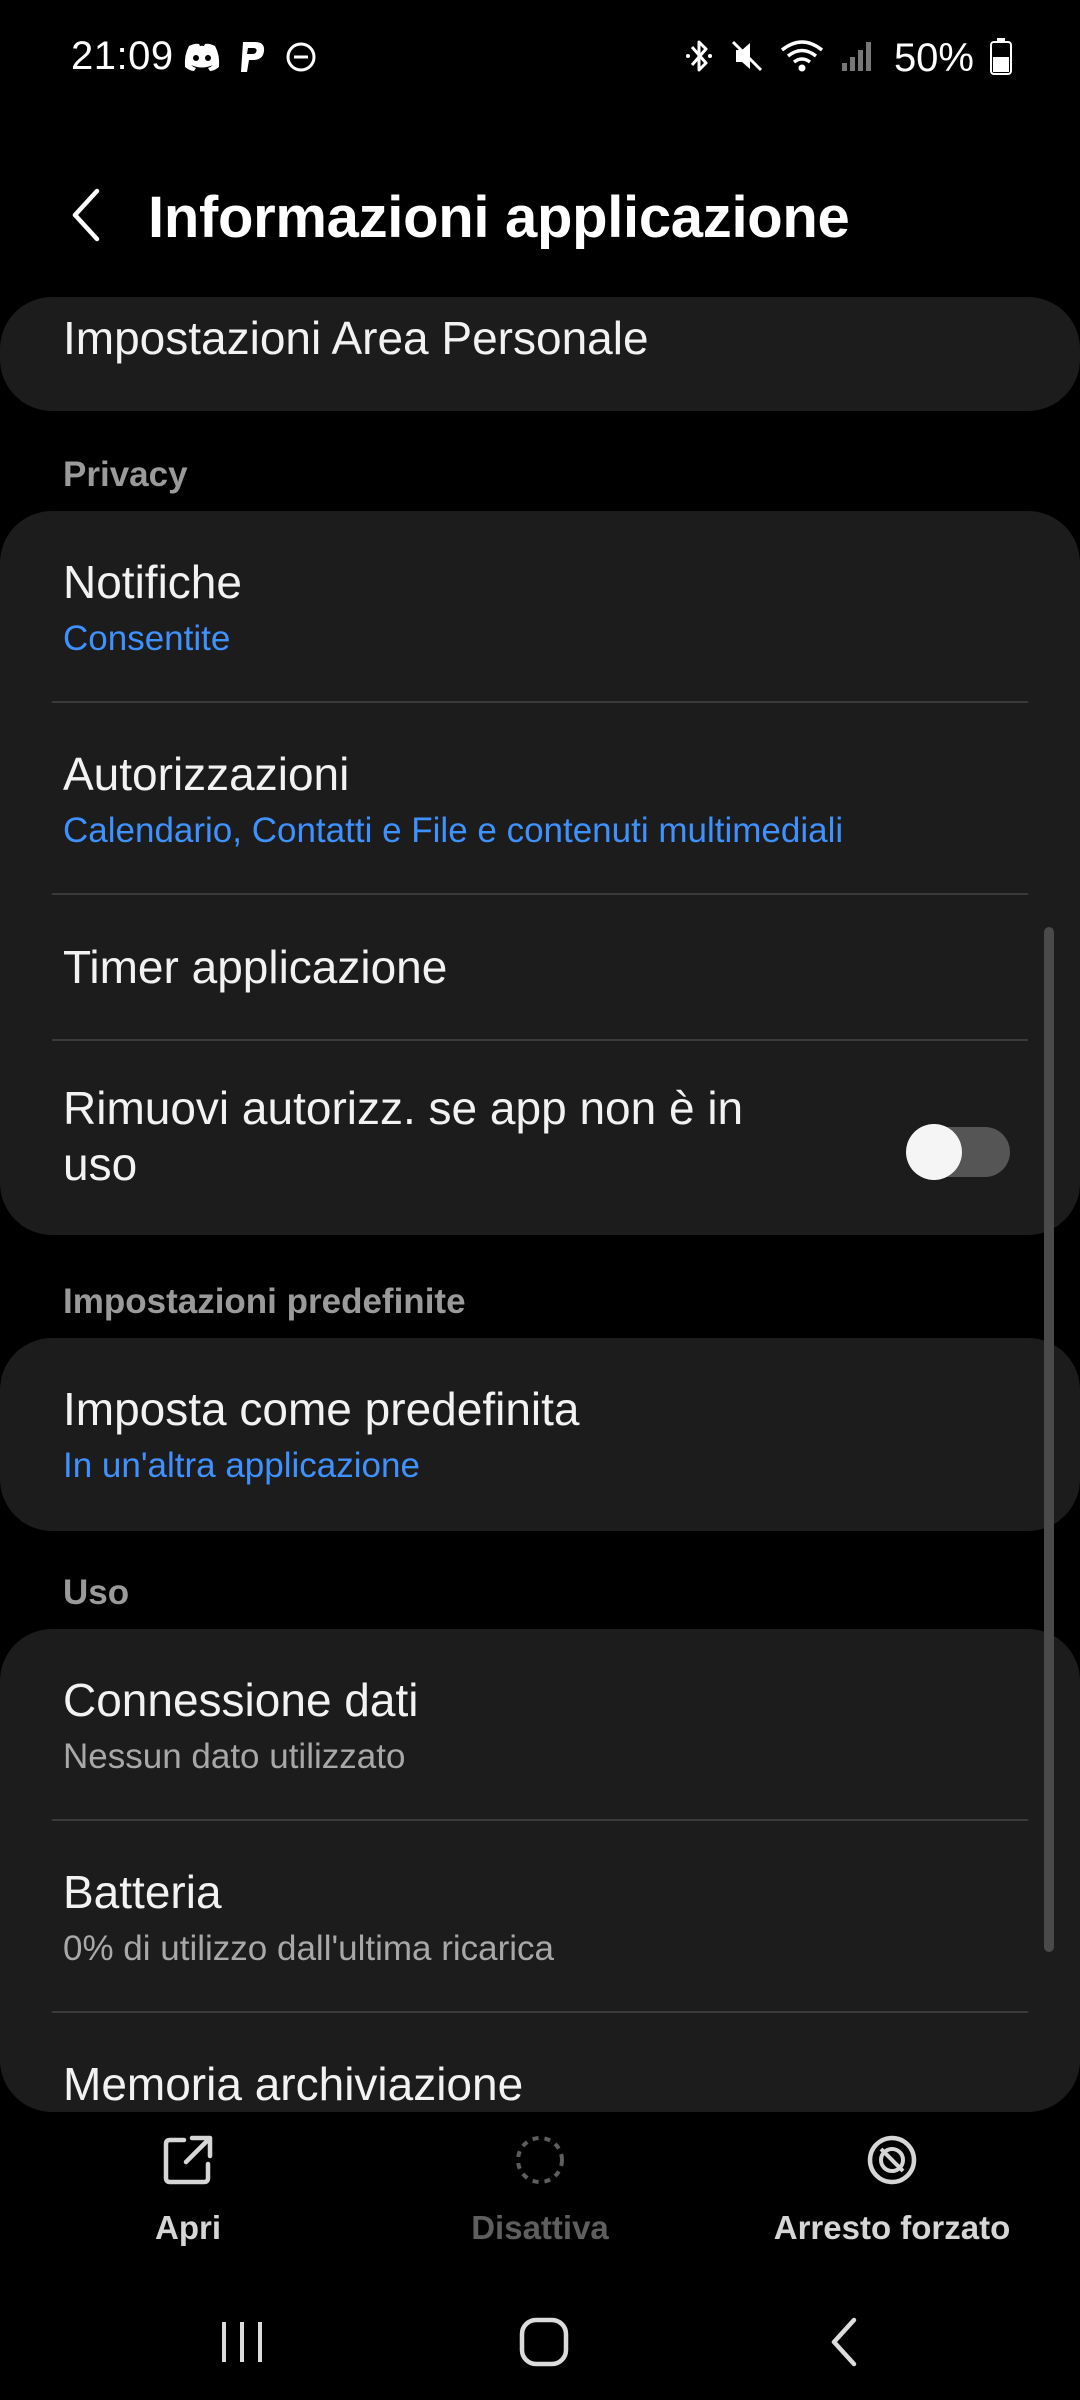 The width and height of the screenshot is (1080, 2400). Describe the element at coordinates (699, 58) in the screenshot. I see `bluetooth-icon` at that location.